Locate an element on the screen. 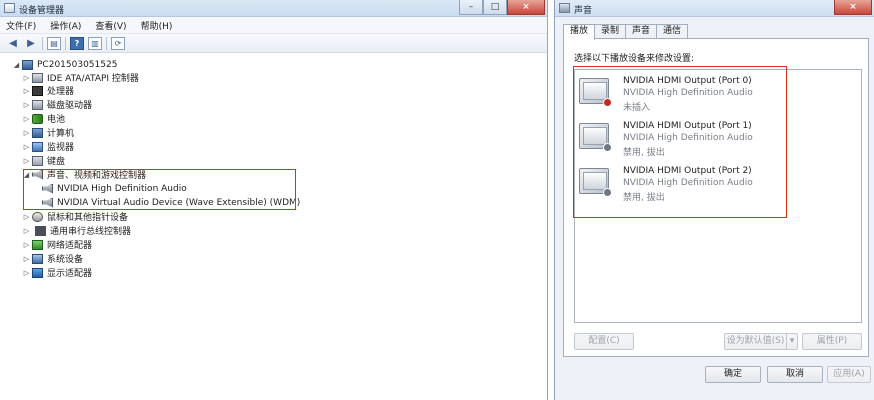 This screenshot has width=874, height=400. tree-item-label: 计算机 is located at coordinates (61, 134).